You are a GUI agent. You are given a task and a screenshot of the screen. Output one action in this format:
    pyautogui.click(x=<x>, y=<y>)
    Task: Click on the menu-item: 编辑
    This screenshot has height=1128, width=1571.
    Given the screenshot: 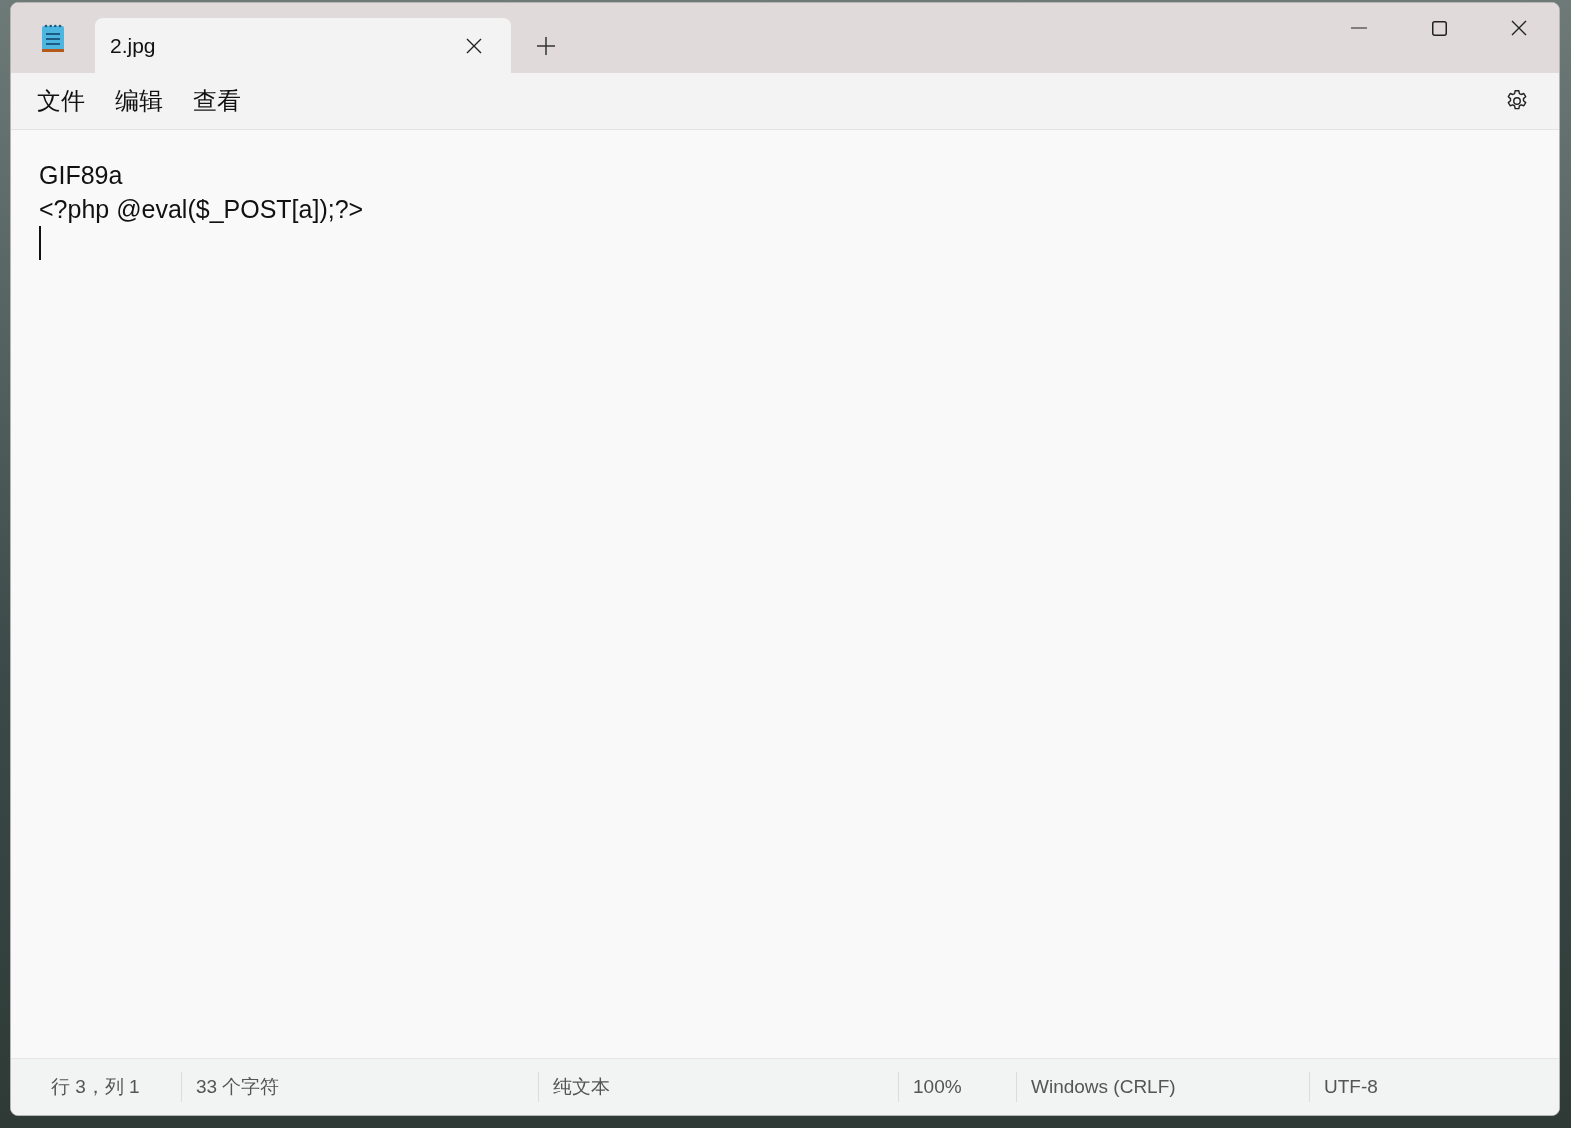 What is the action you would take?
    pyautogui.click(x=139, y=101)
    